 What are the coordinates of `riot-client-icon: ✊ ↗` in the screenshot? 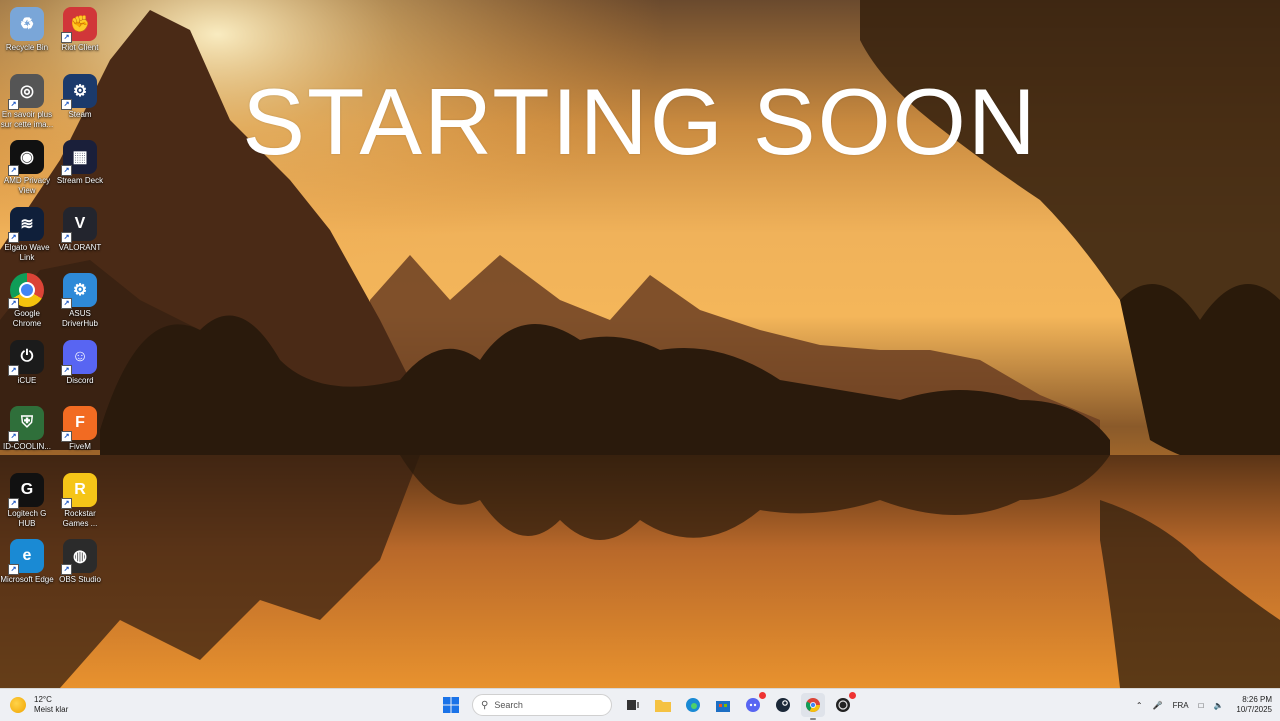 It's located at (79, 25).